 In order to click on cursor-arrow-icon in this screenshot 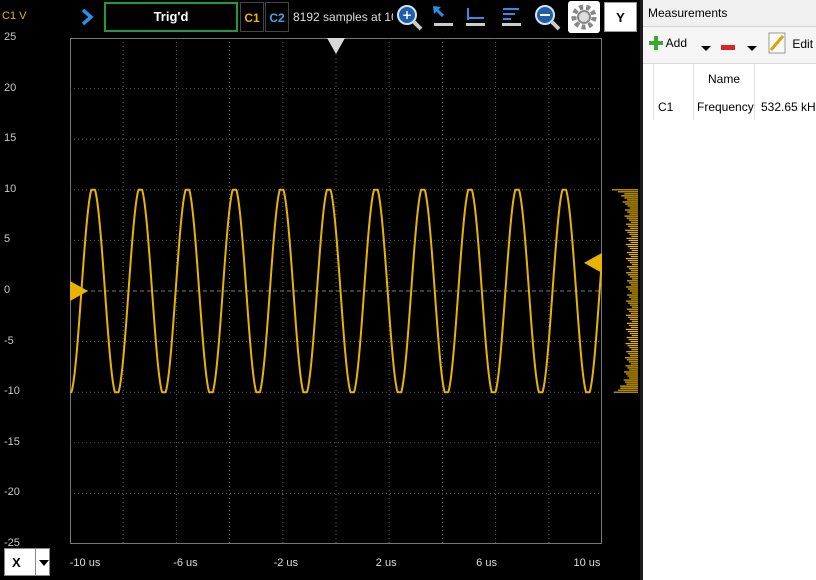, I will do `click(443, 17)`.